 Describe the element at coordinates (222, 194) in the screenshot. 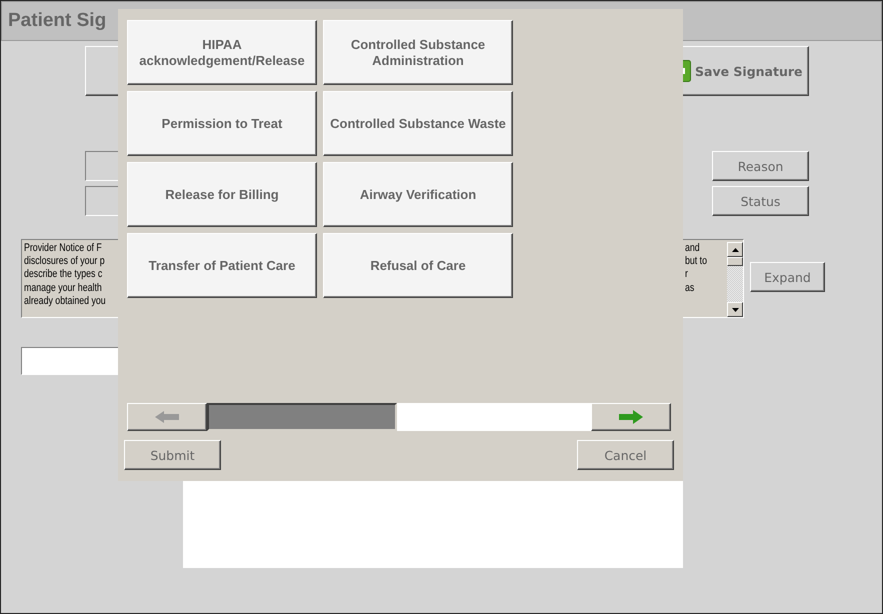

I see `option-button: Release for Billing` at that location.